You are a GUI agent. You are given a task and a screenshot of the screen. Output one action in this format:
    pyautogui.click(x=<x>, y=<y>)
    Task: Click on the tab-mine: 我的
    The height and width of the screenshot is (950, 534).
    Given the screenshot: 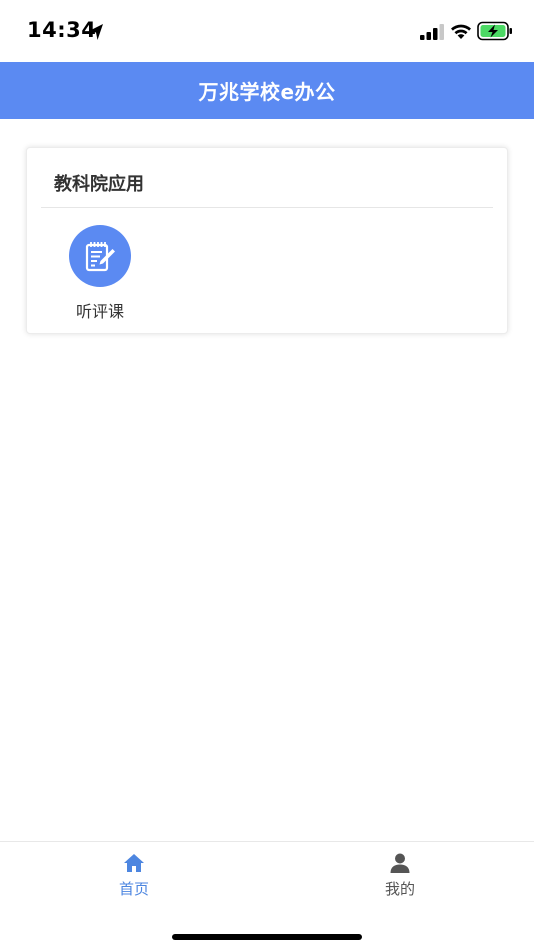 What is the action you would take?
    pyautogui.click(x=400, y=876)
    